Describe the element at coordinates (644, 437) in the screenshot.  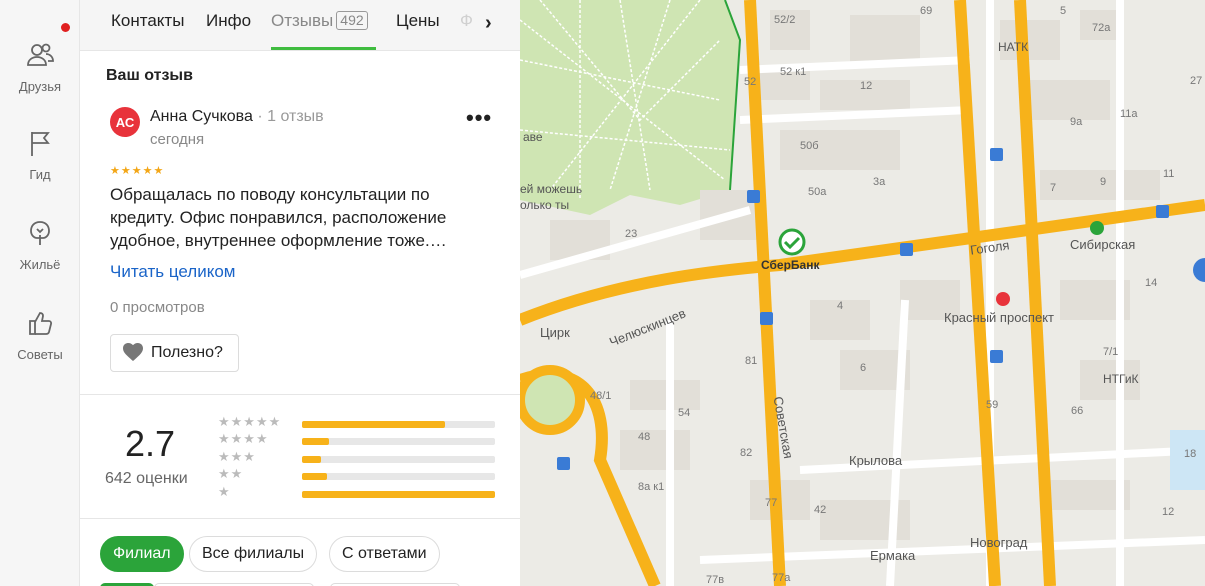
I see `map-number: 48` at that location.